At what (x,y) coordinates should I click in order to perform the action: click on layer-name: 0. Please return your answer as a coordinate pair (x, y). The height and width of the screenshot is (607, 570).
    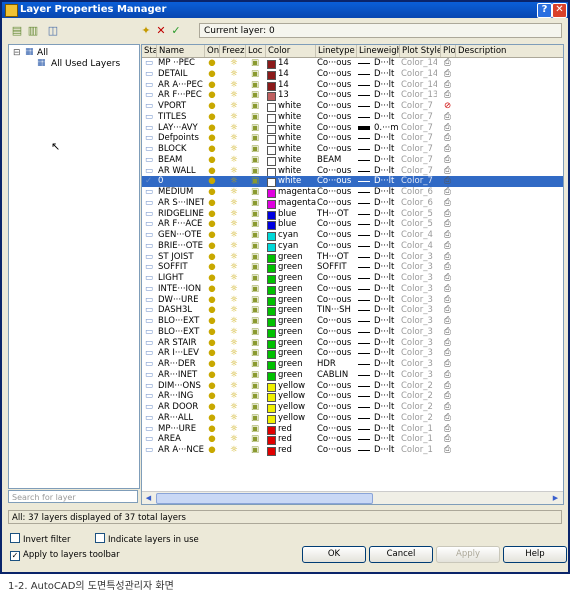
    Looking at the image, I should click on (181, 181).